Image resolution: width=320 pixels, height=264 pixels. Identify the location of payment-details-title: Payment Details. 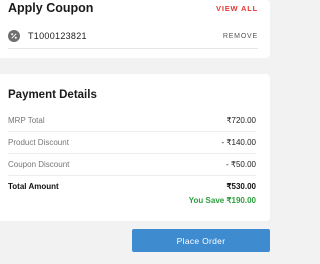
(52, 95).